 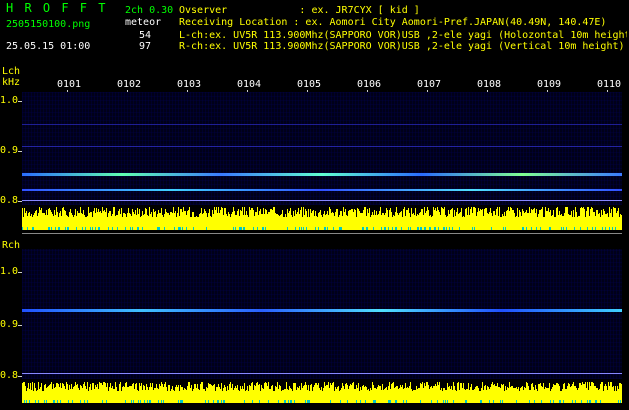 I want to click on time-label-0104: 0104, so click(x=249, y=84).